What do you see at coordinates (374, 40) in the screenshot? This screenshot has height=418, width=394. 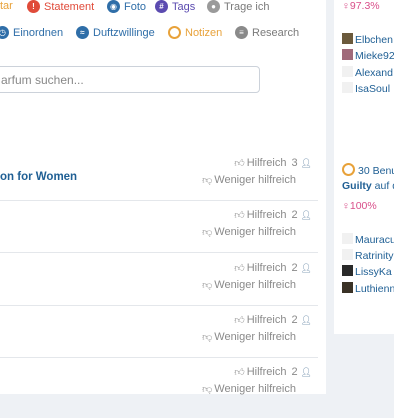 I see `user-name: Elbchen` at bounding box center [374, 40].